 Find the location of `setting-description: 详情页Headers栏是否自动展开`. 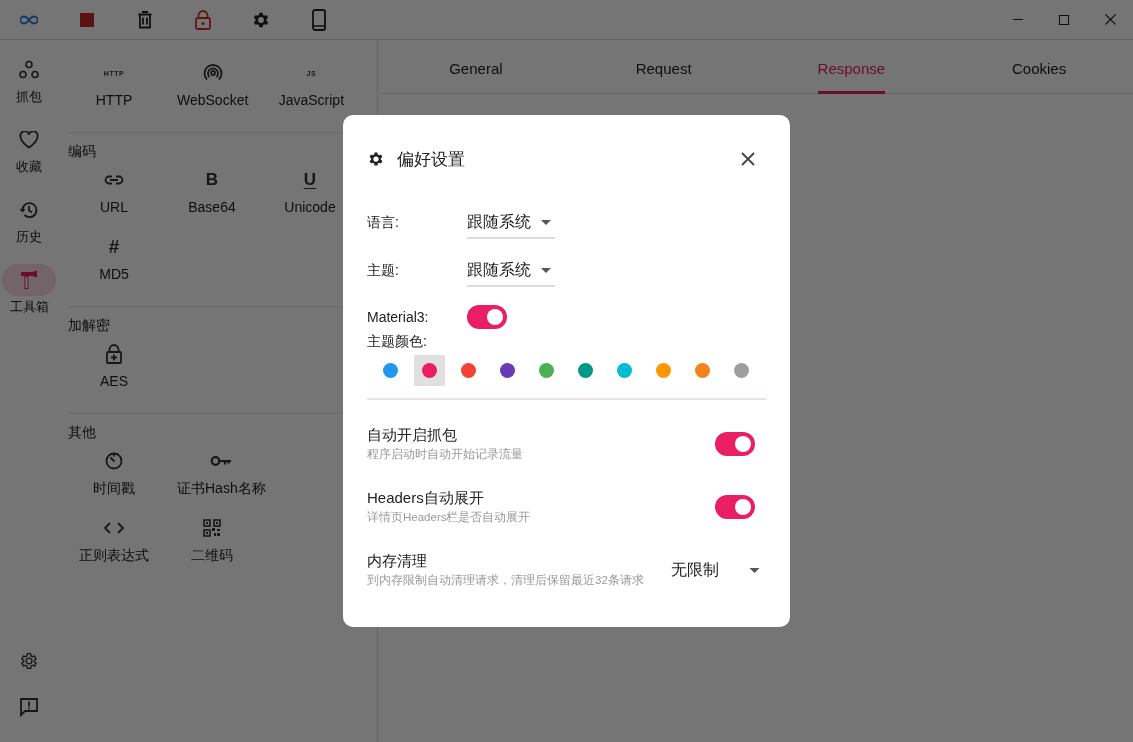

setting-description: 详情页Headers栏是否自动展开 is located at coordinates (449, 517).